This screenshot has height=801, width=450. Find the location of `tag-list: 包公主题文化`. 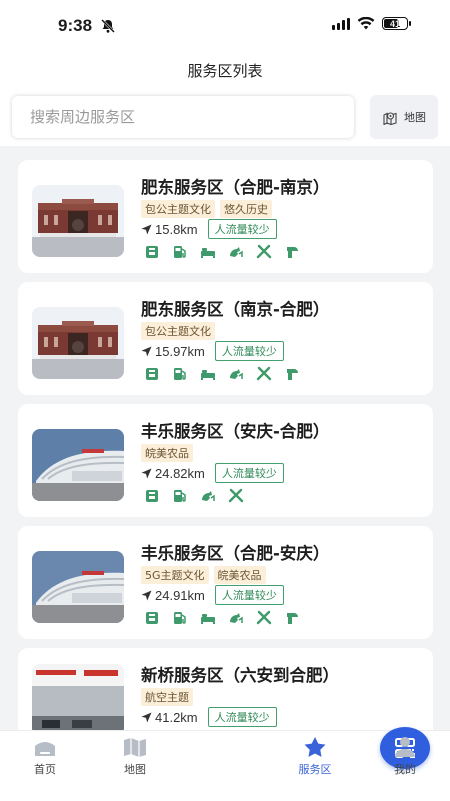

tag-list: 包公主题文化 is located at coordinates (178, 331).